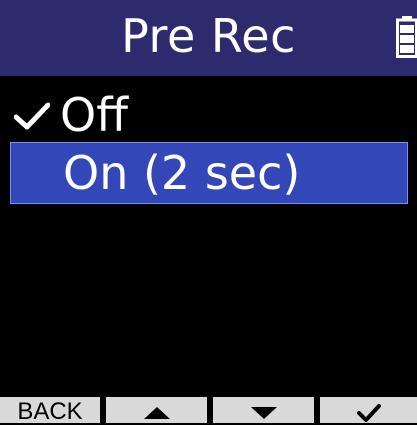 The width and height of the screenshot is (417, 425). I want to click on down-button, so click(263, 410).